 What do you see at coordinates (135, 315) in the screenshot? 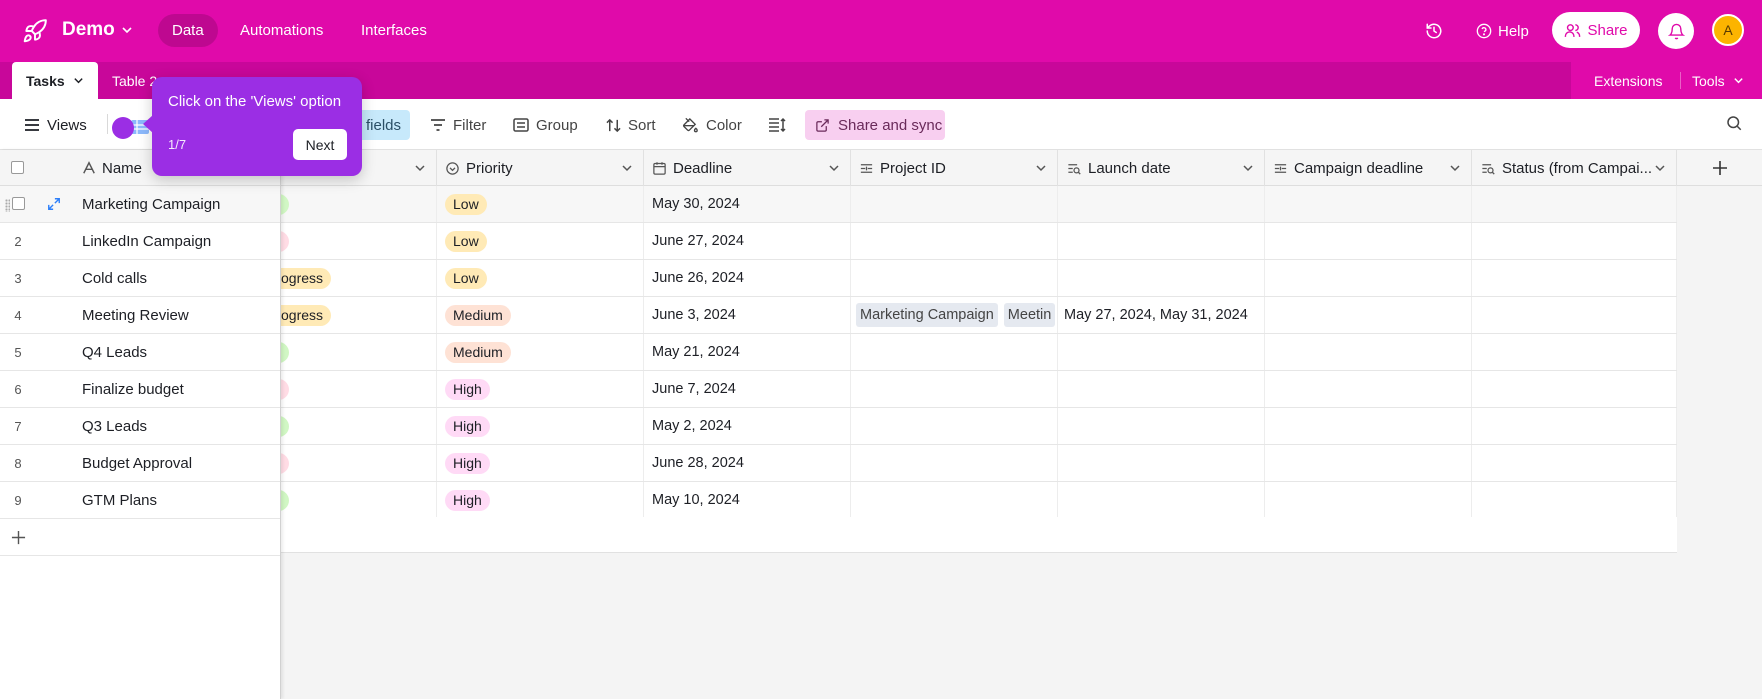
I see `name-cell: Meeting Review` at bounding box center [135, 315].